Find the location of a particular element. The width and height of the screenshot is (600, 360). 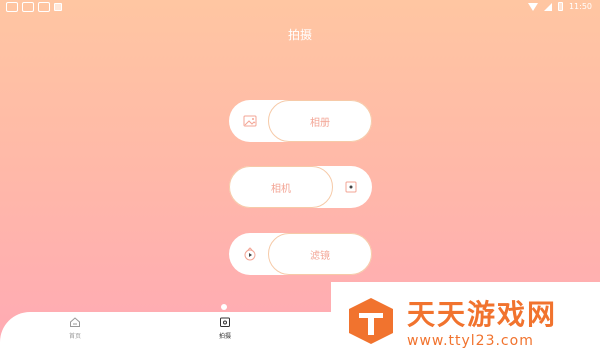

filter-button: 滤镜 is located at coordinates (300, 254).